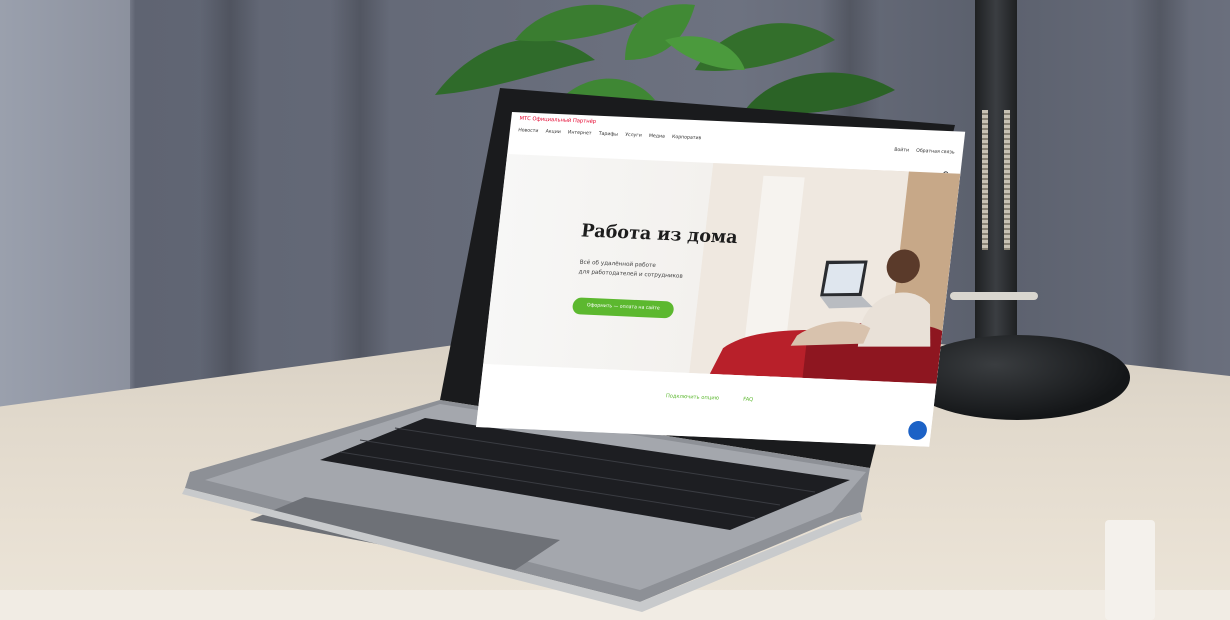 This screenshot has height=620, width=1230. Describe the element at coordinates (692, 397) in the screenshot. I see `footer-link-connect: Подключить опцию` at that location.